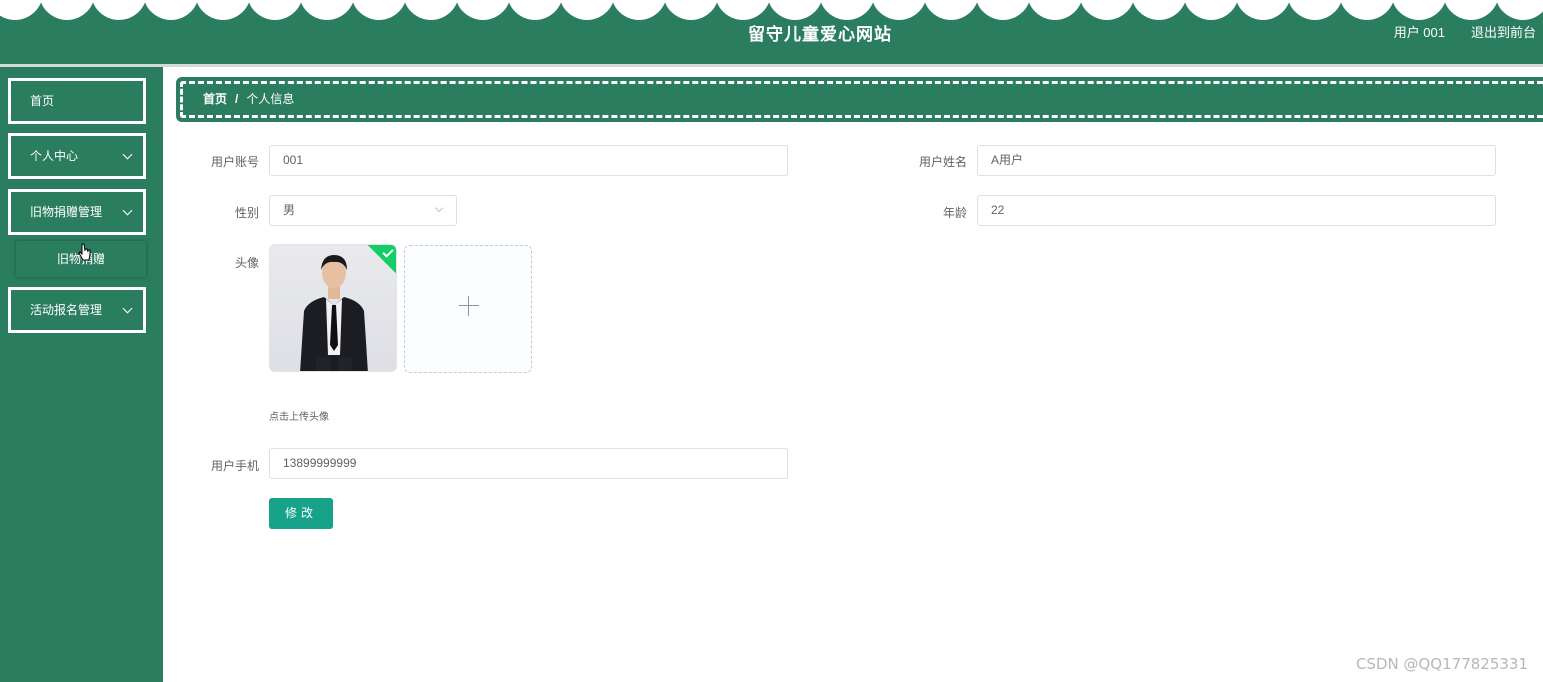 The height and width of the screenshot is (682, 1543). Describe the element at coordinates (246, 213) in the screenshot. I see `gender-label: 性别` at that location.